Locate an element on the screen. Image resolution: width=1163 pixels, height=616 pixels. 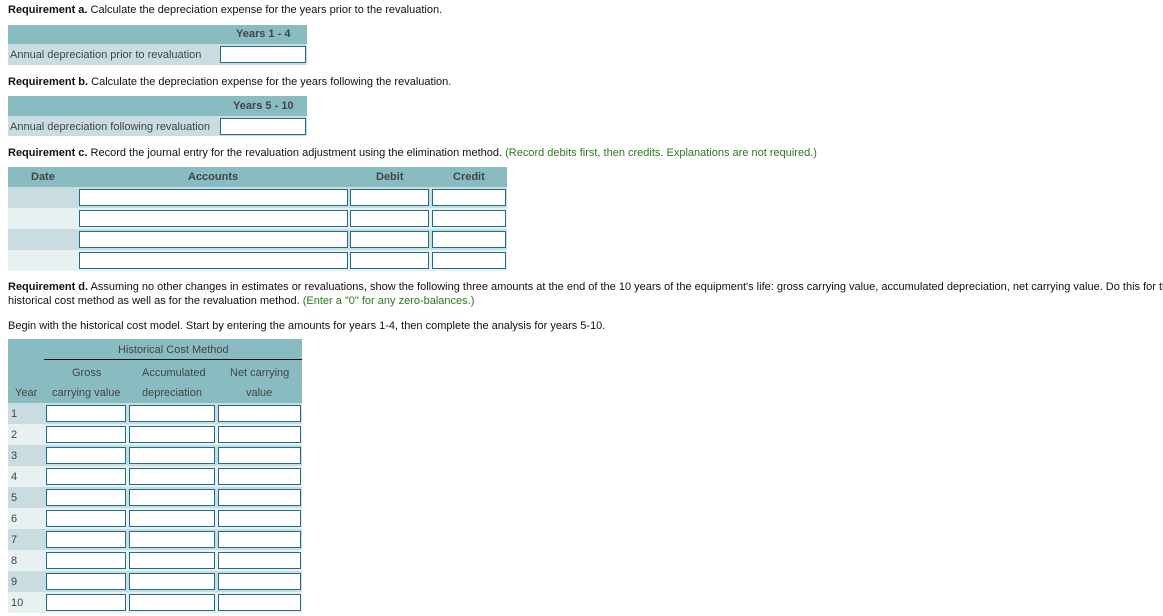
historical-cost-row: 2 is located at coordinates (155, 434).